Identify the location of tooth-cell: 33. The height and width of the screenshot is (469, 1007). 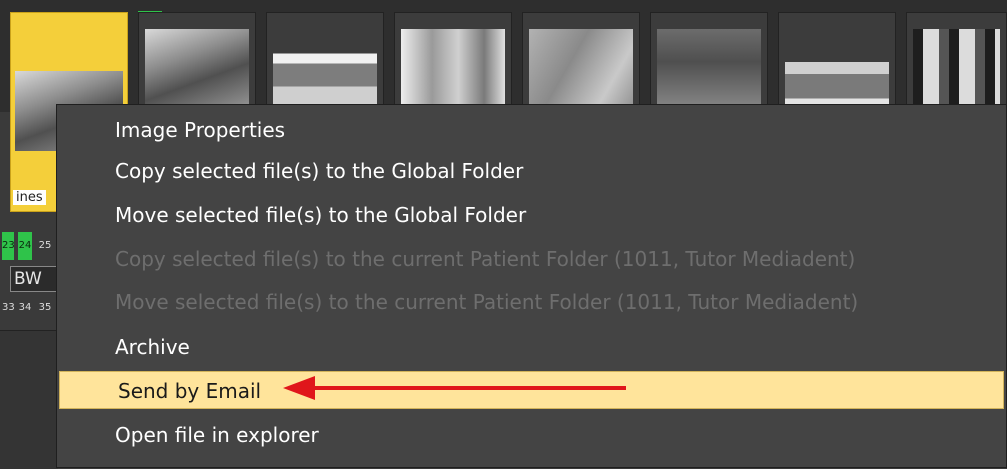
(8, 308).